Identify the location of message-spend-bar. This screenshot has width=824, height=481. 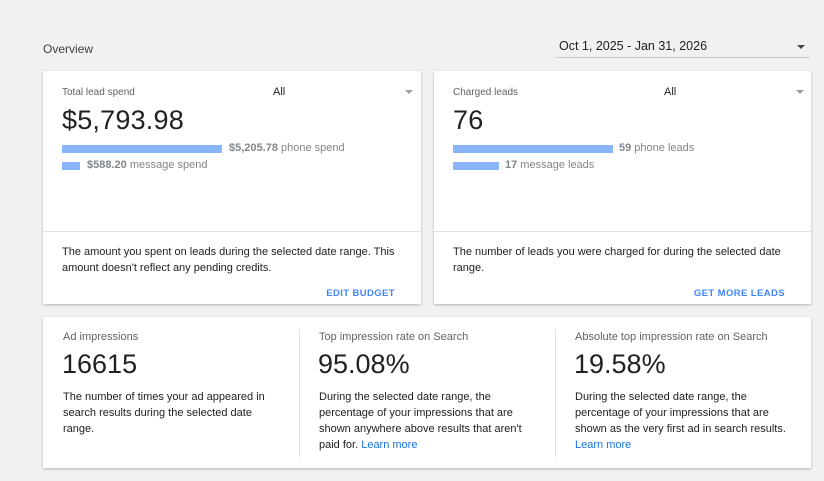
(71, 166).